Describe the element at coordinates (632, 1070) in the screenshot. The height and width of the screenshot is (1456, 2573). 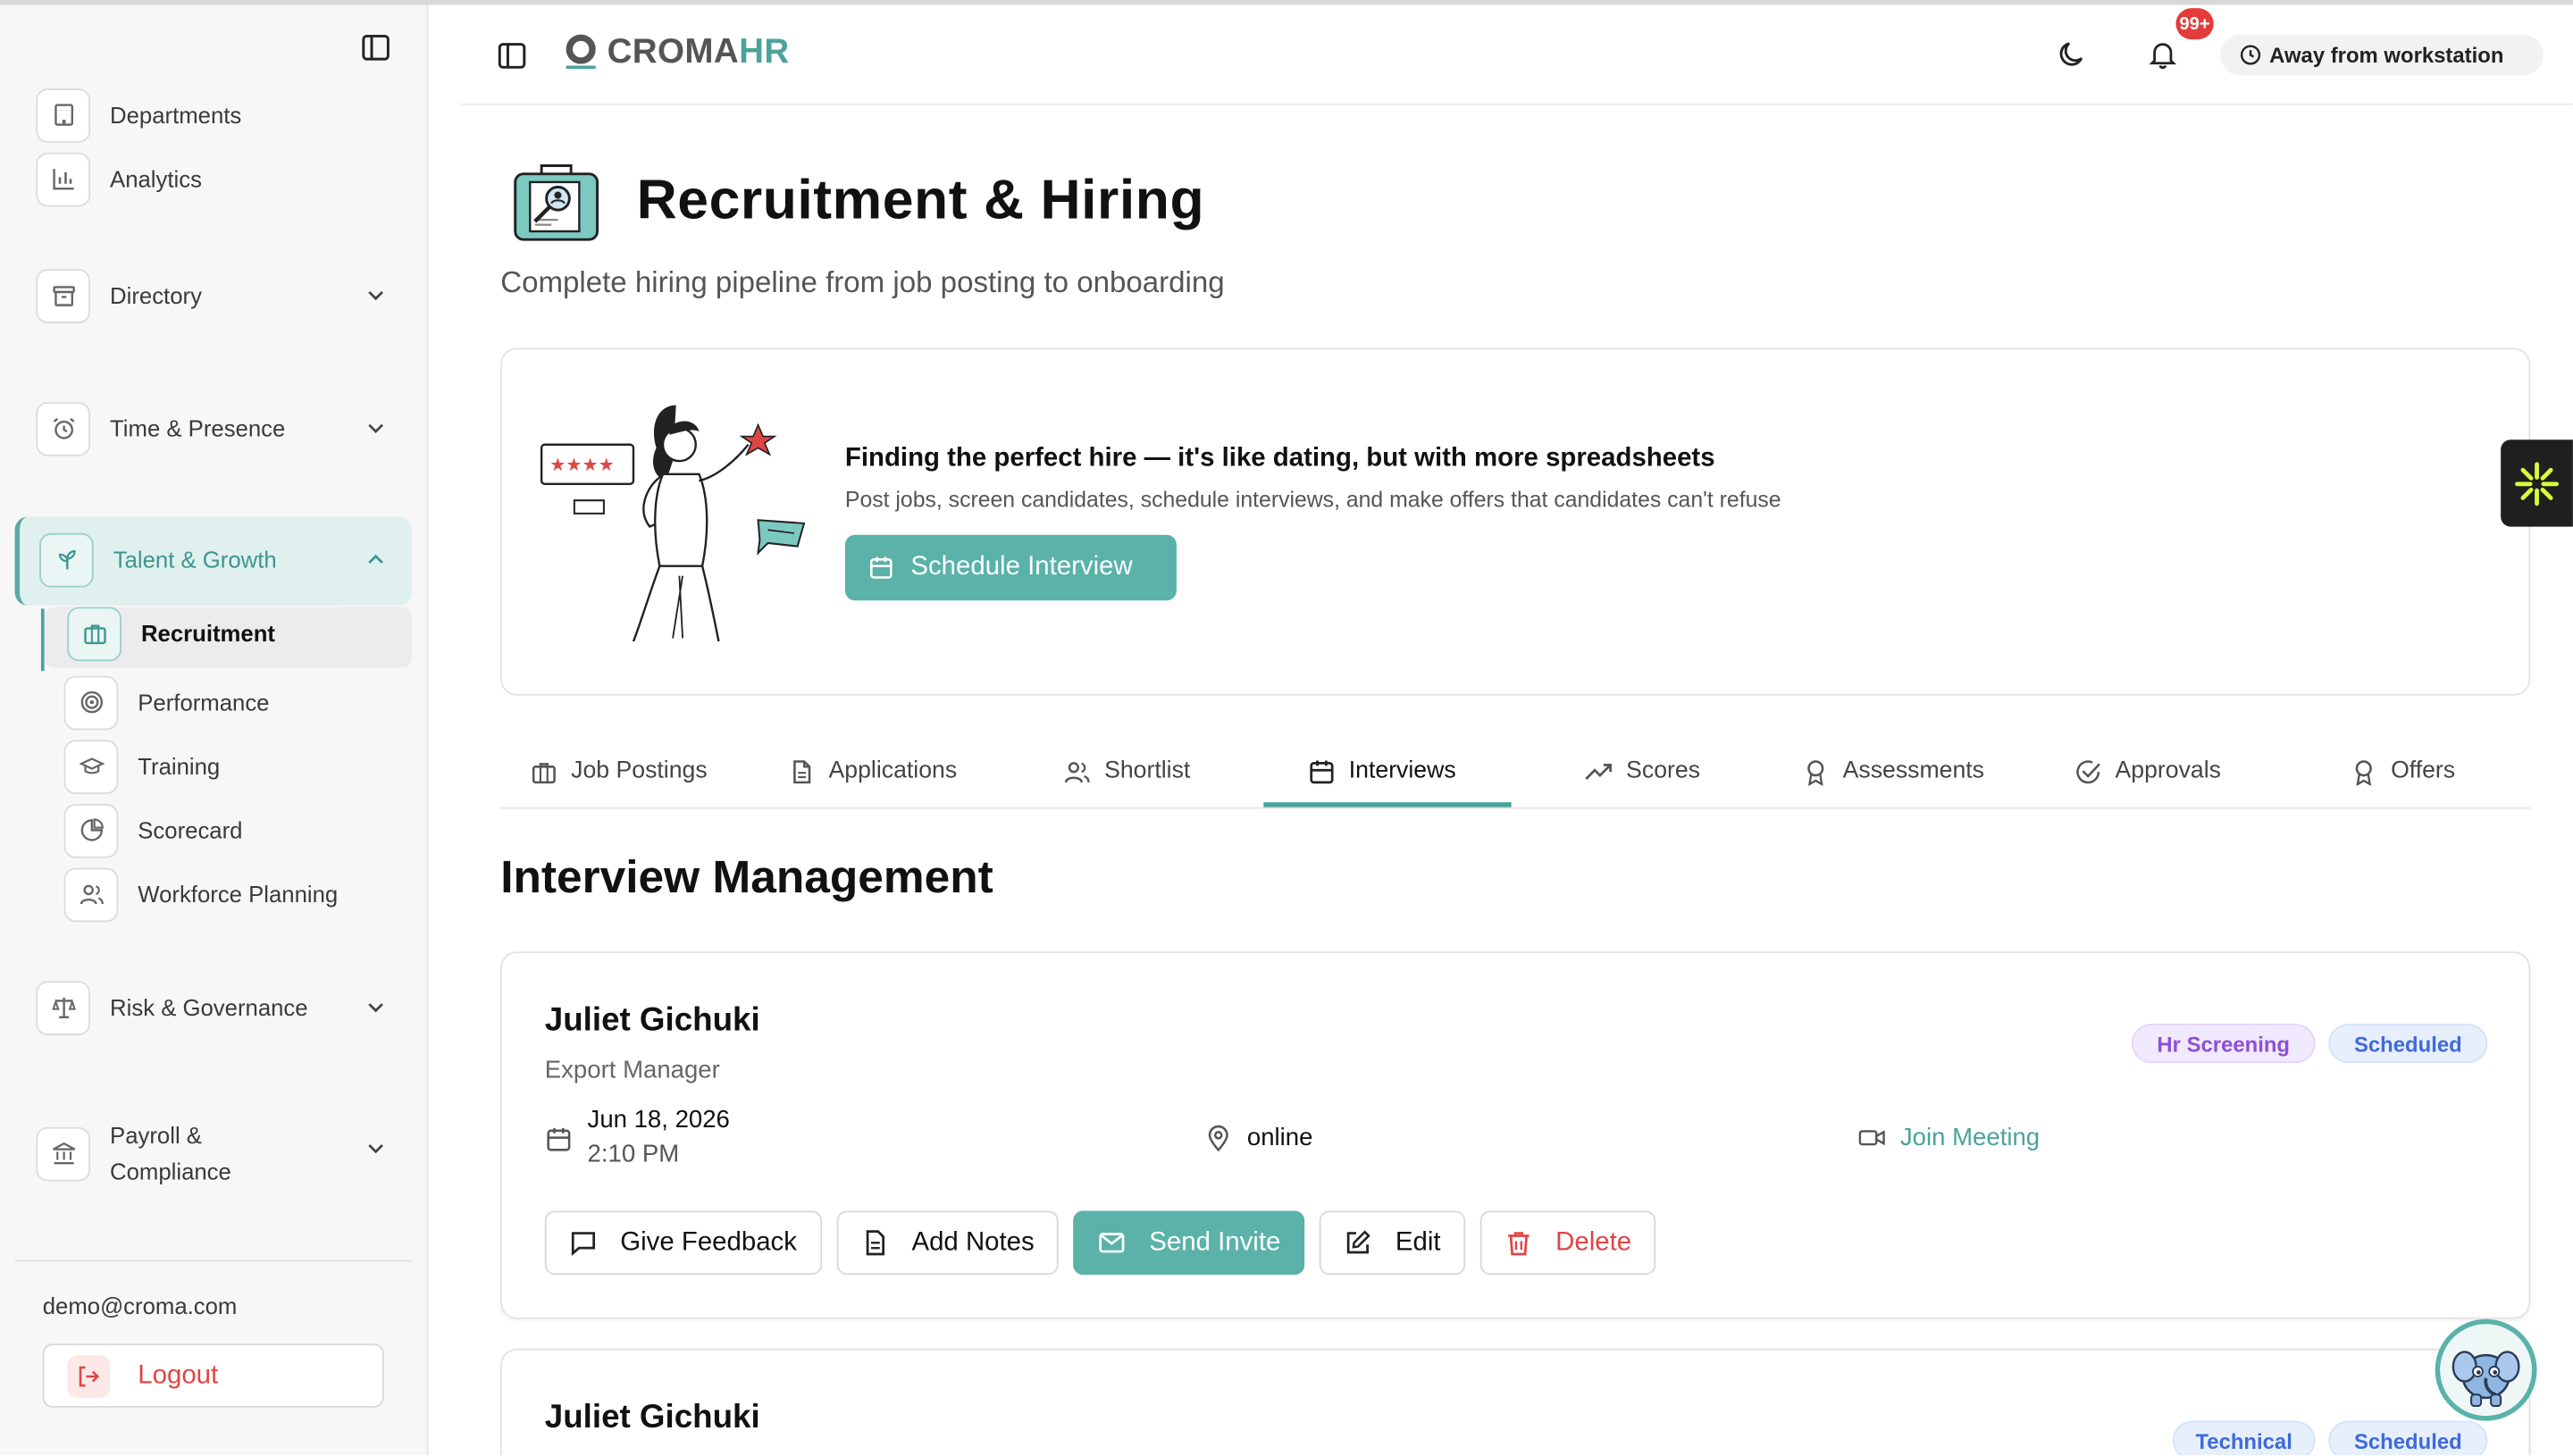
I see `candidate-role: Export Manager` at that location.